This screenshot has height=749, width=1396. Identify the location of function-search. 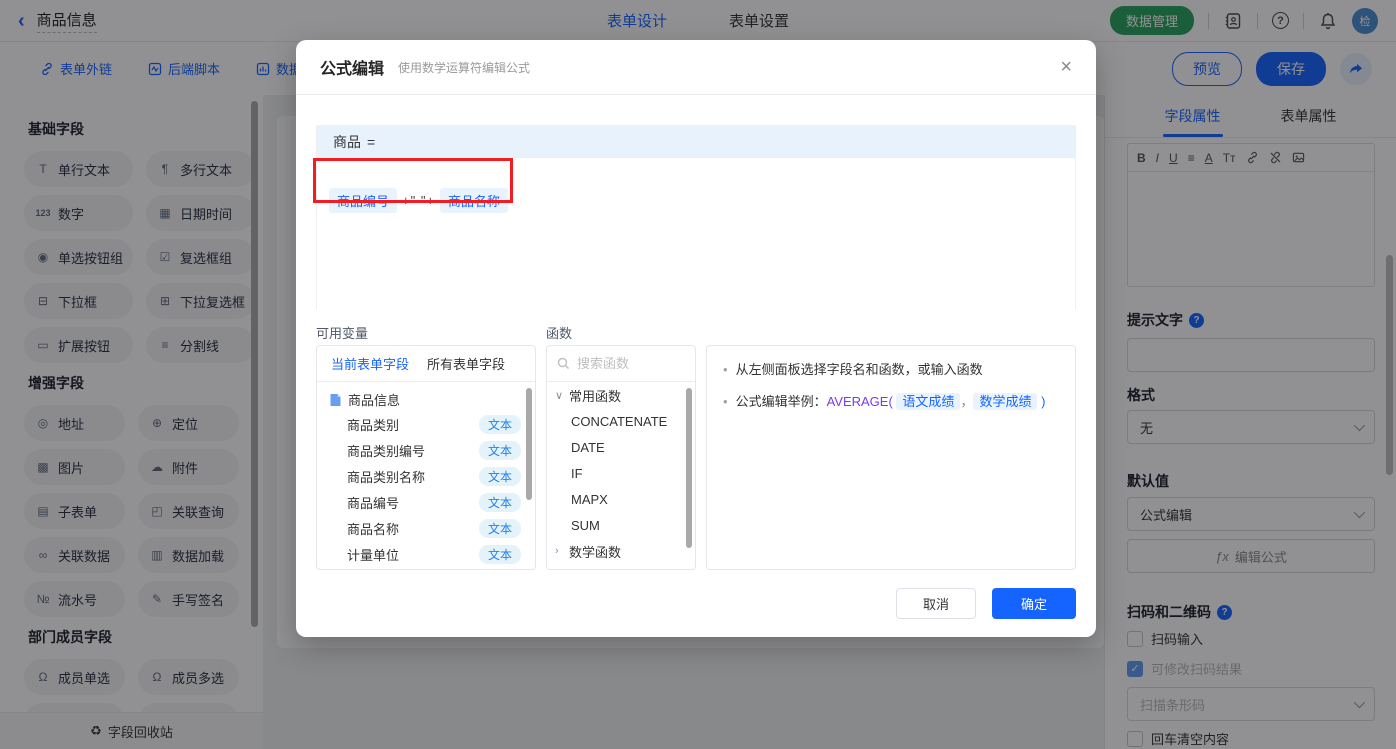
(621, 364).